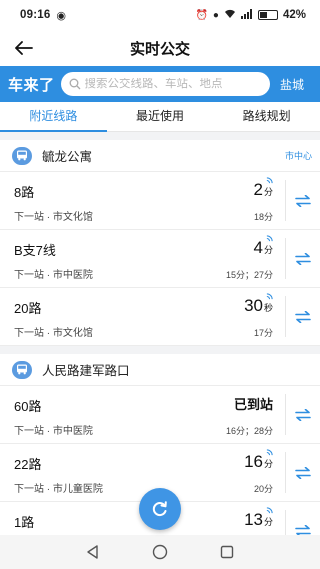 The image size is (320, 569). What do you see at coordinates (160, 15) in the screenshot?
I see `status-bar: 09:16 ◉ ⏰ ● 42%` at bounding box center [160, 15].